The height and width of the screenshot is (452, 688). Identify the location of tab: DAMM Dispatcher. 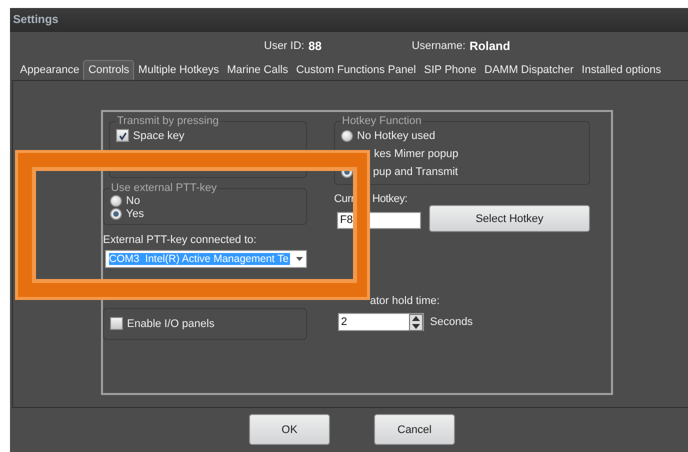
(529, 71).